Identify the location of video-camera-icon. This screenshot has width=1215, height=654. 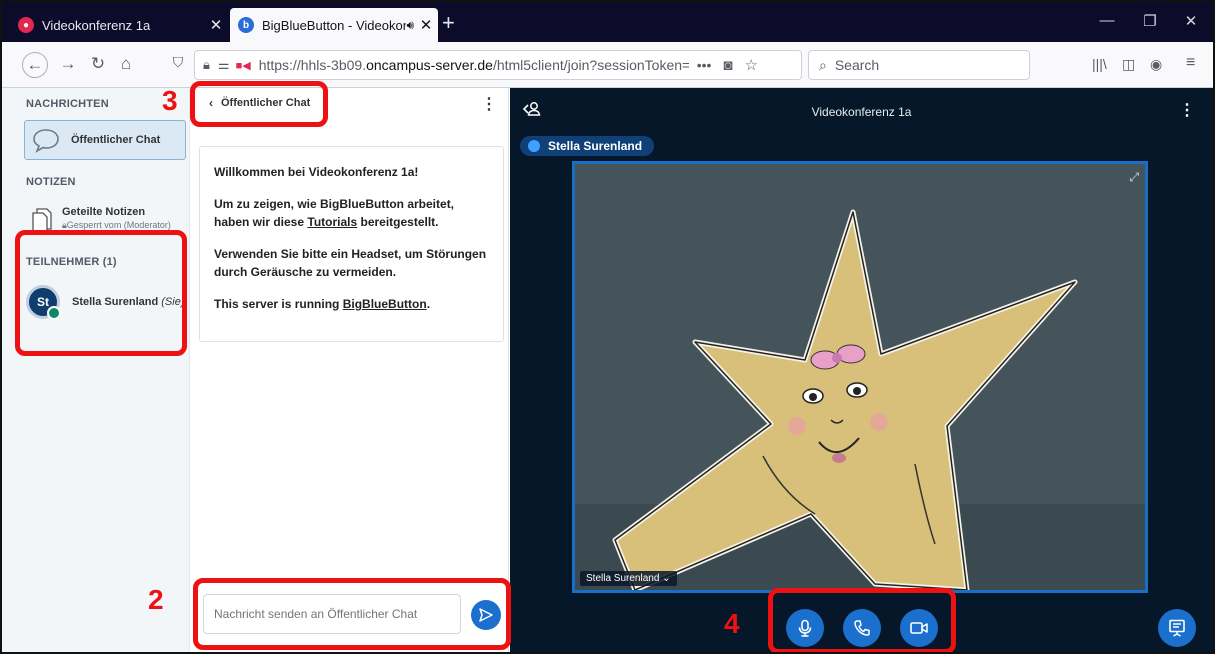
(919, 628).